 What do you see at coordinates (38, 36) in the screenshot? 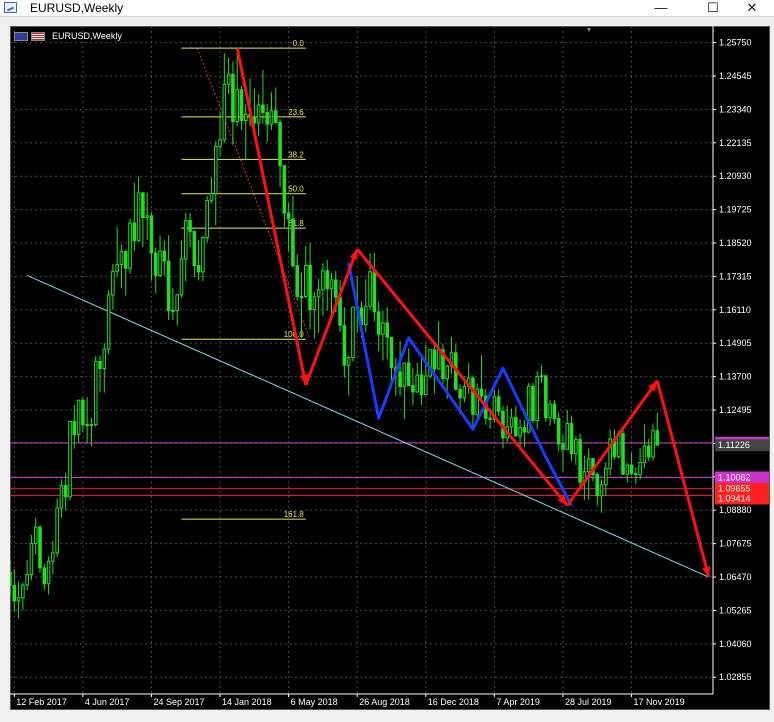
I see `us-flag-icon` at bounding box center [38, 36].